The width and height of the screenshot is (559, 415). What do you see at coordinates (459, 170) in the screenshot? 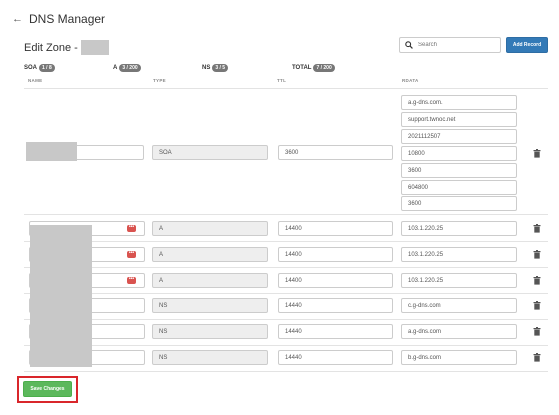
I see `soa-rdata-retry: 3600` at bounding box center [459, 170].